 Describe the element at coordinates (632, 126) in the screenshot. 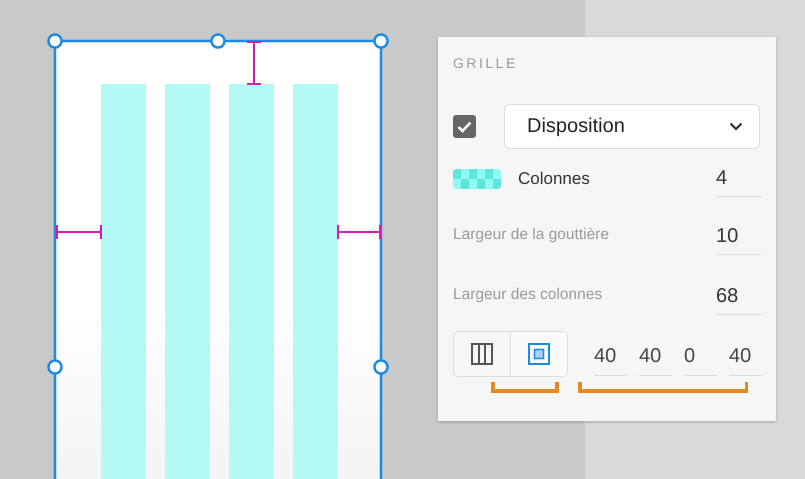

I see `layout-dropdown: Disposition` at that location.